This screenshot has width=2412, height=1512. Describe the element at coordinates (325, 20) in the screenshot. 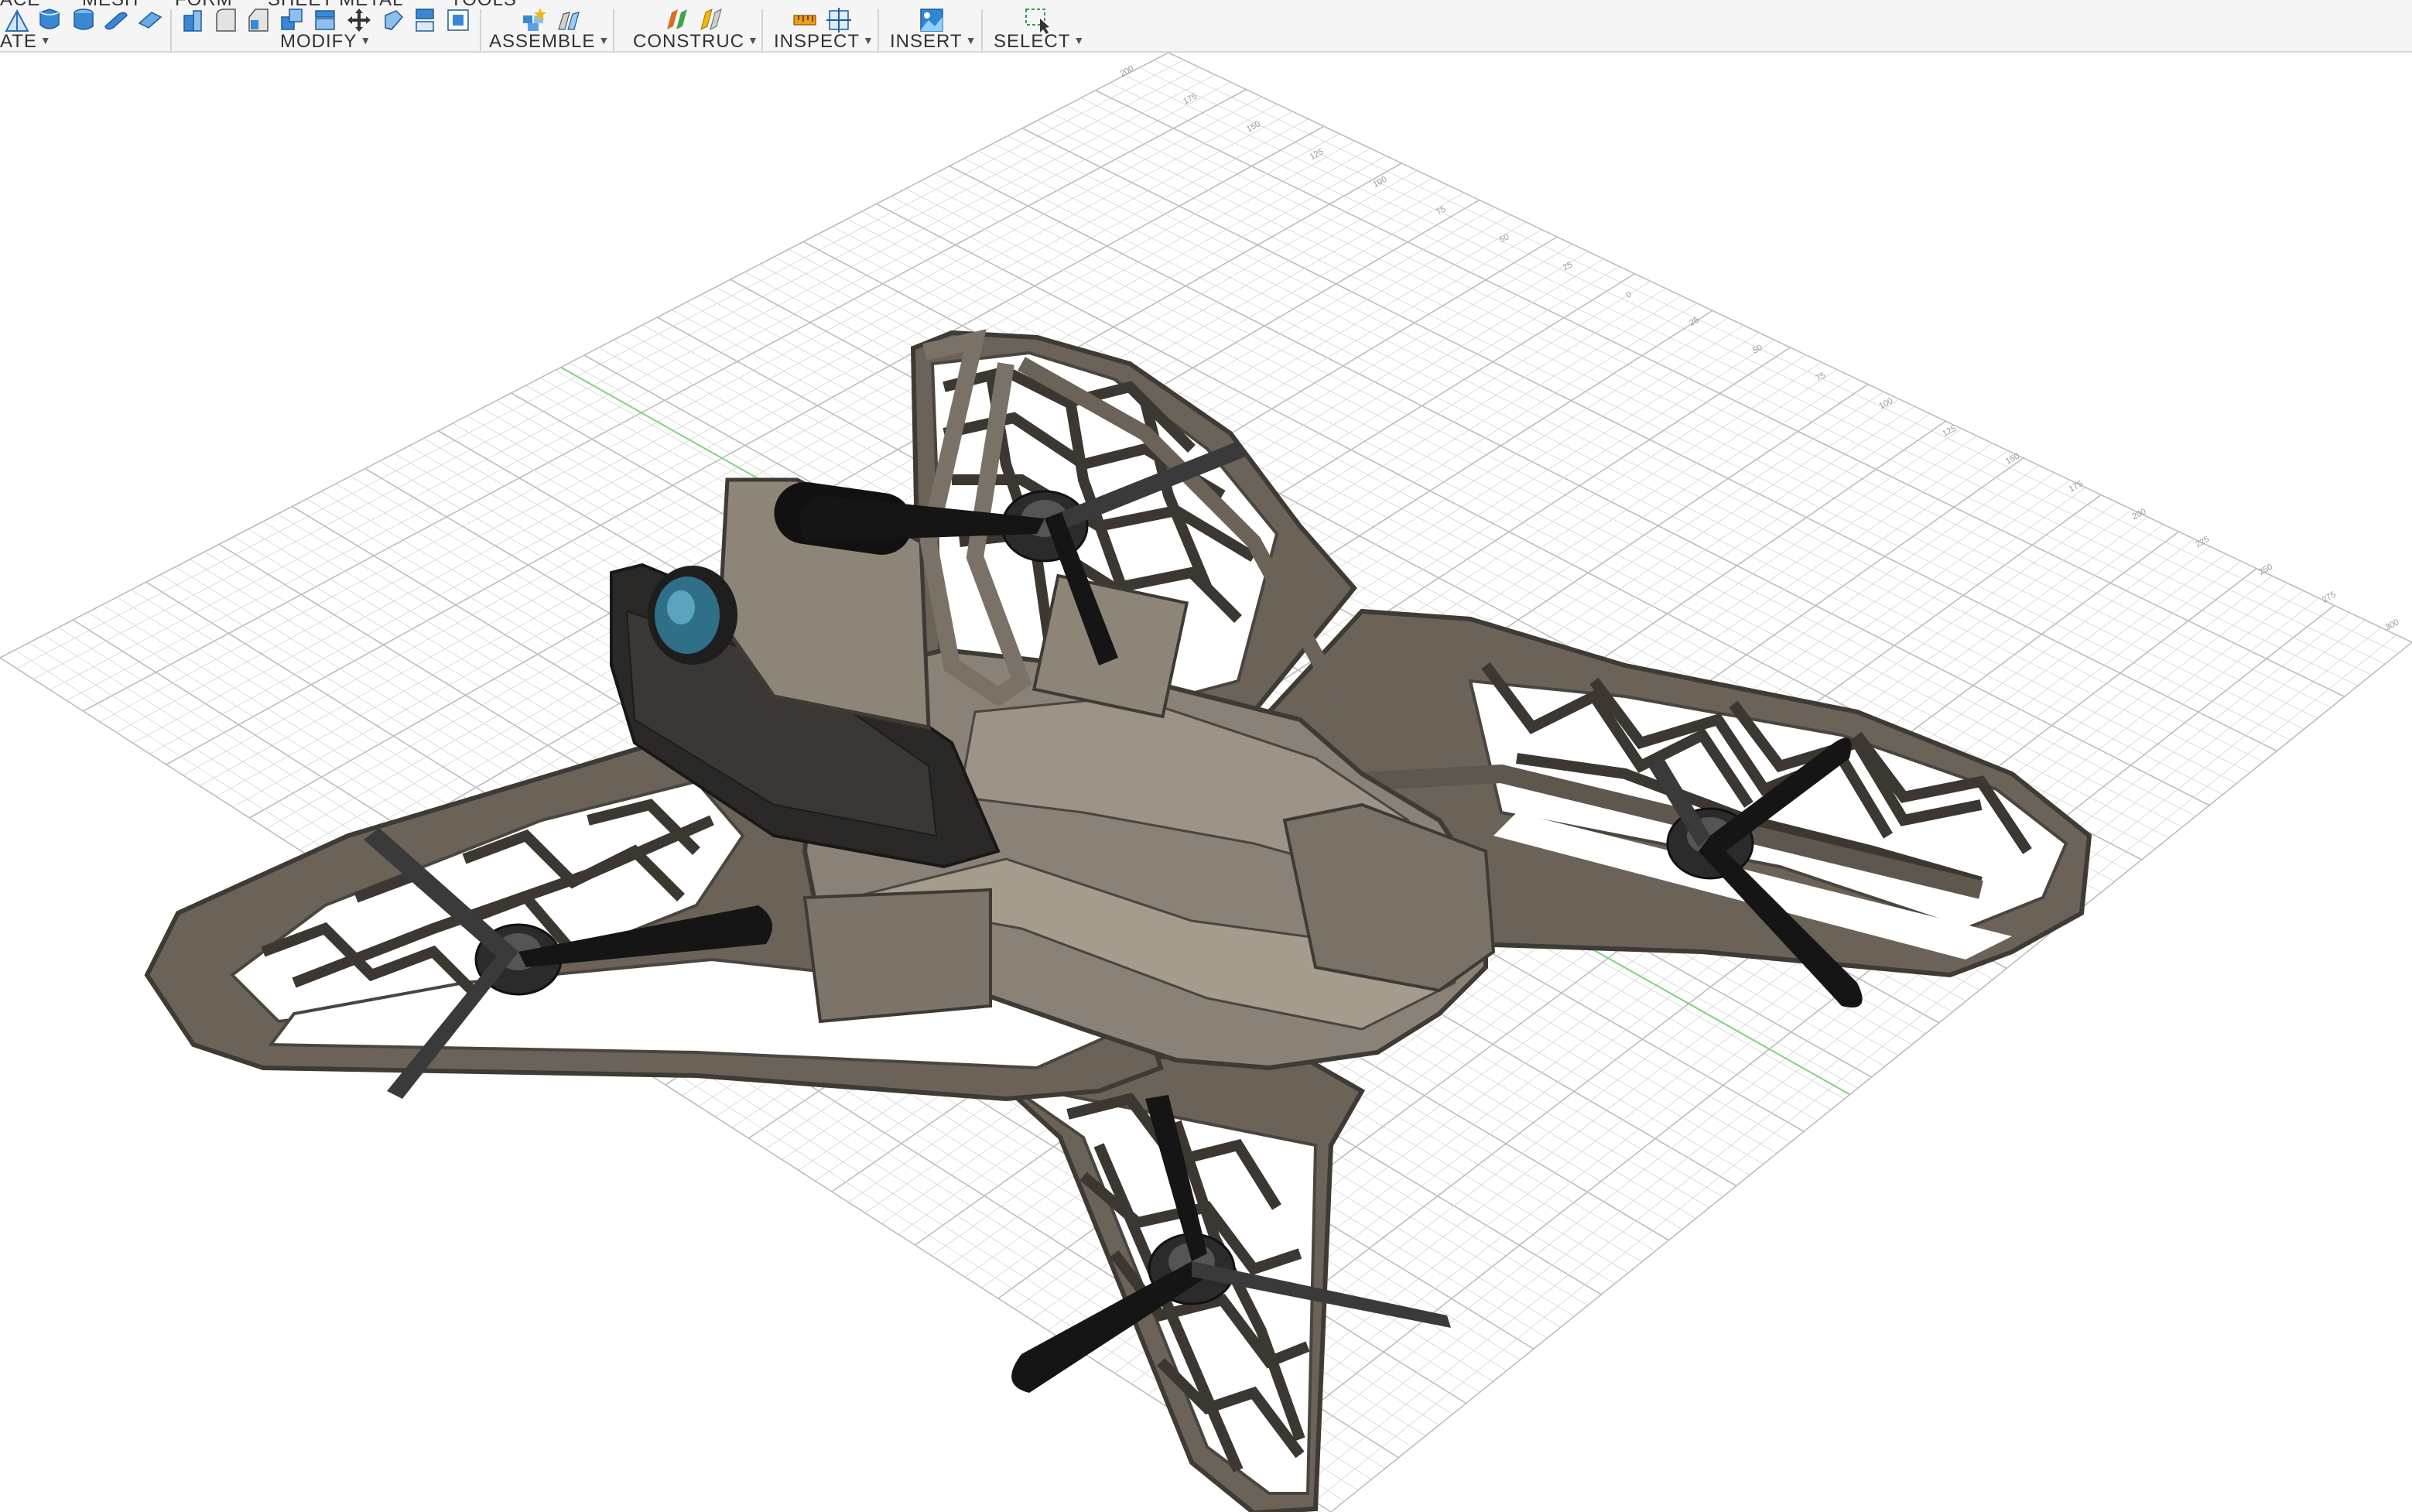

I see `shell-icon` at that location.